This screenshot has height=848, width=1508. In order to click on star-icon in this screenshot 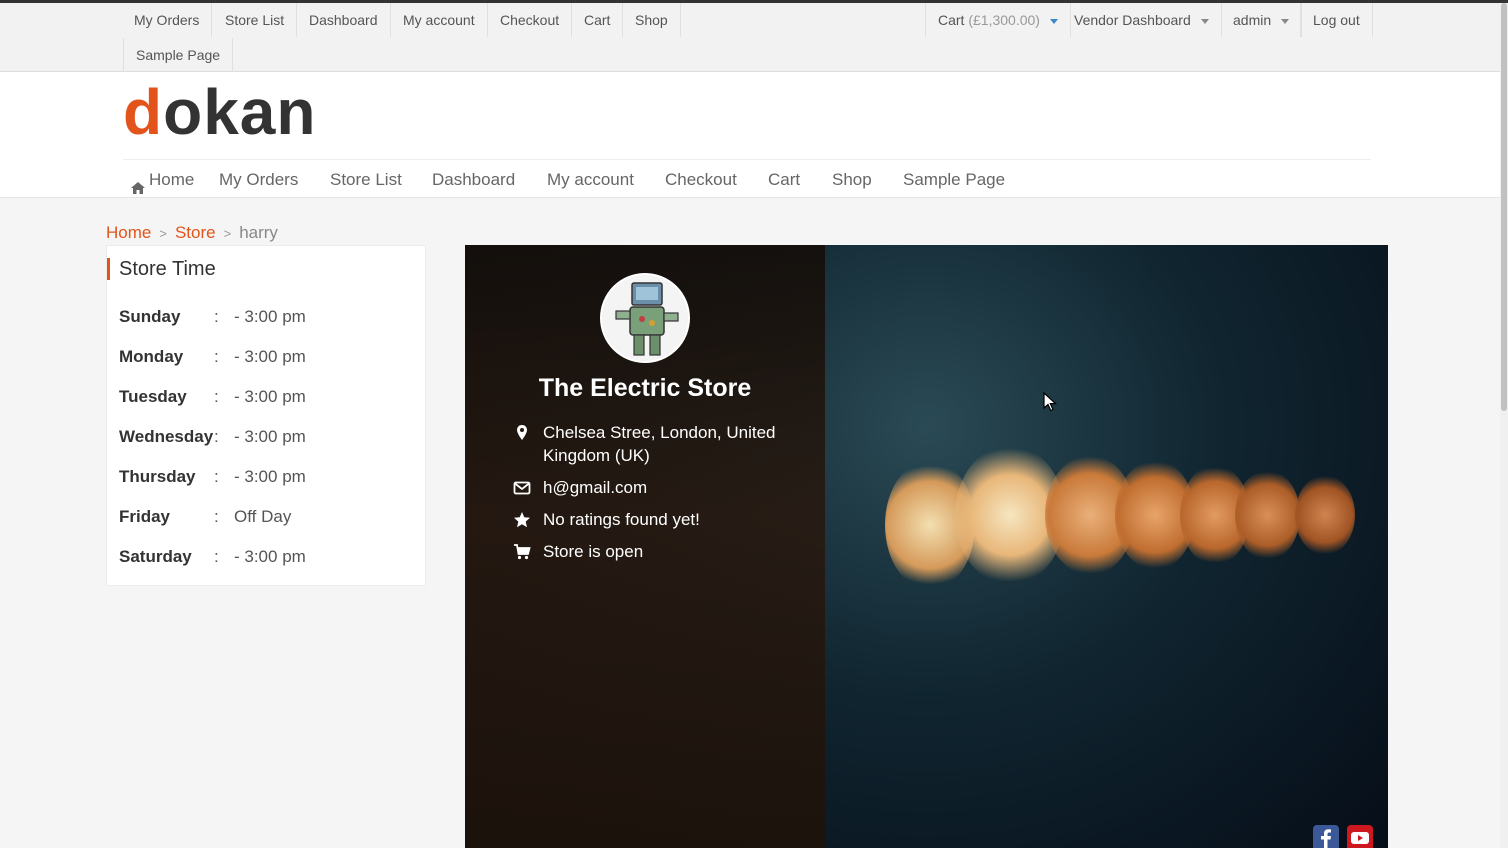, I will do `click(522, 520)`.